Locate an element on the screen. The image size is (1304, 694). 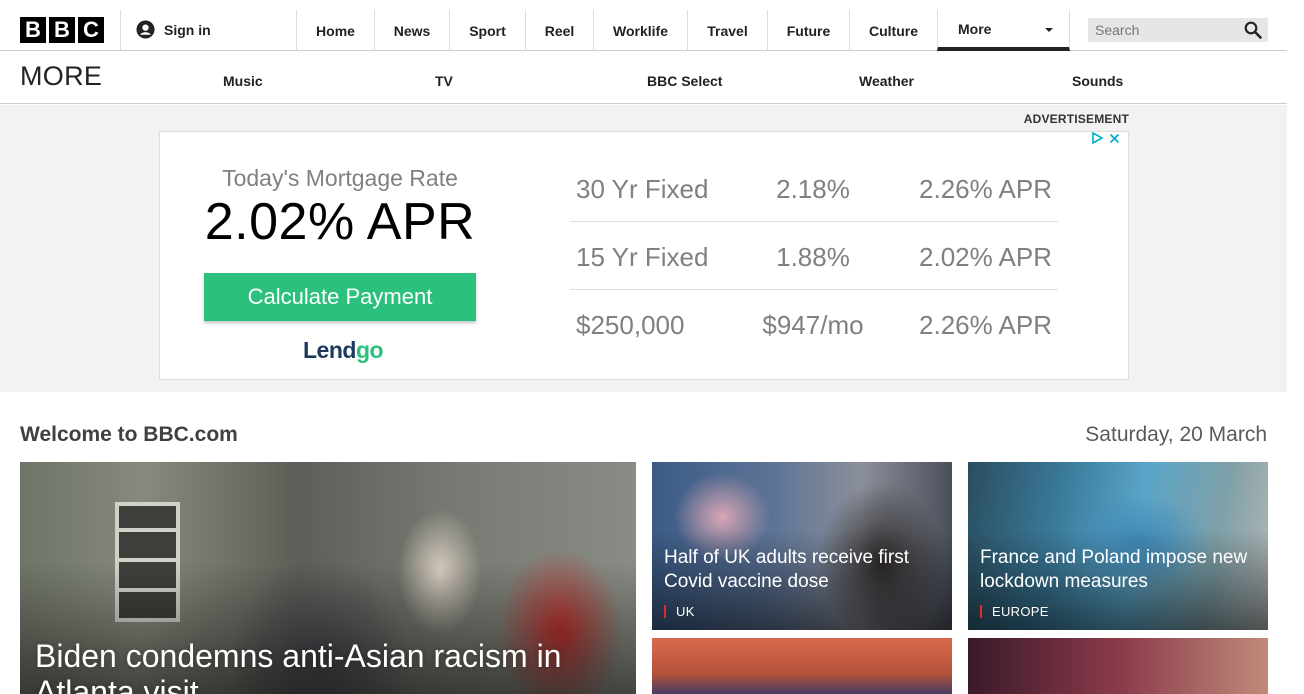
nav-worklife: Worklife is located at coordinates (640, 30).